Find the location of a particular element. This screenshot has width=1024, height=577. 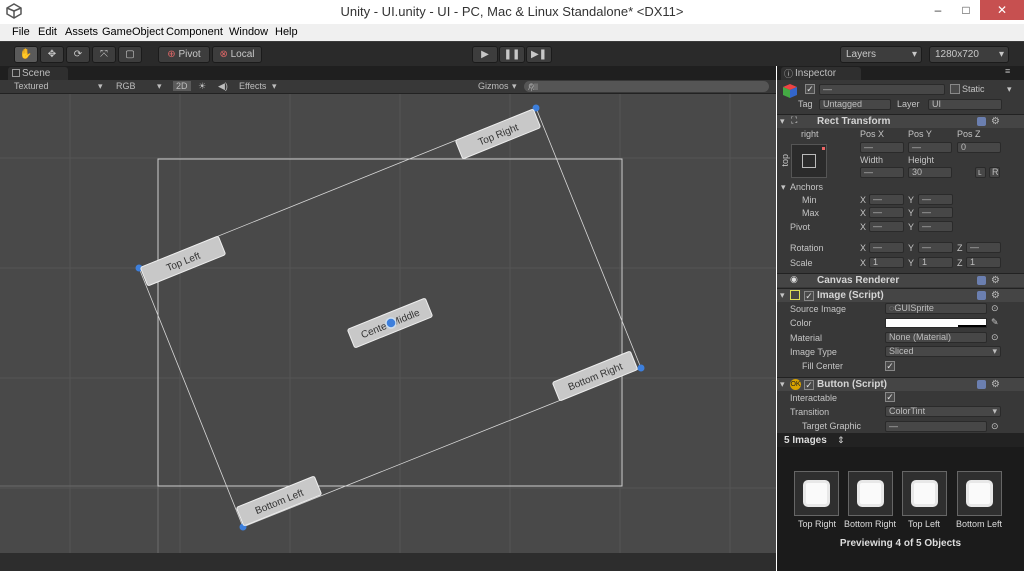

effects-dropdown: Effects is located at coordinates (252, 86).